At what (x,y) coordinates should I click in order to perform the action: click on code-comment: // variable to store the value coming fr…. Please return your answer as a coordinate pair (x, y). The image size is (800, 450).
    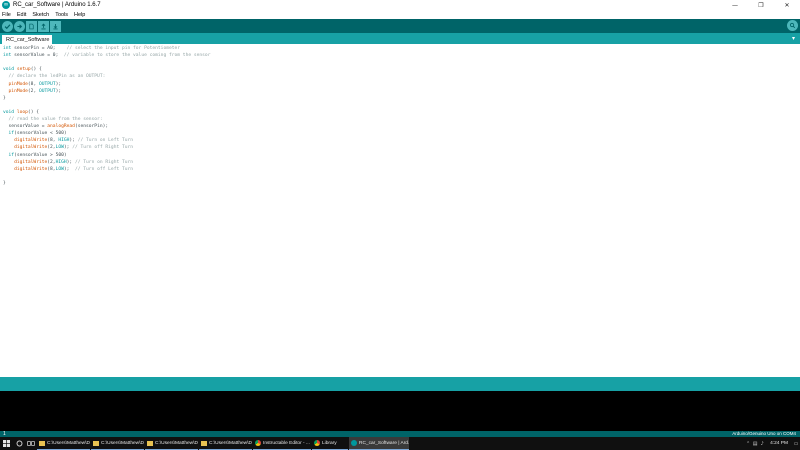
    Looking at the image, I should click on (137, 56).